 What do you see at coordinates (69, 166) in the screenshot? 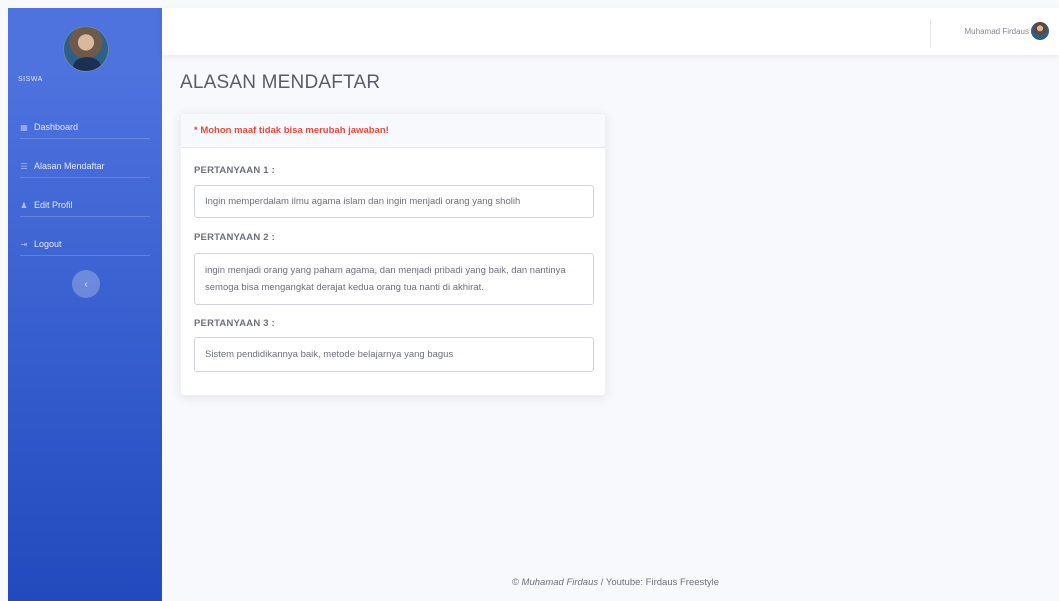
I see `sidebar-item-label: Alasan Mendaftar` at bounding box center [69, 166].